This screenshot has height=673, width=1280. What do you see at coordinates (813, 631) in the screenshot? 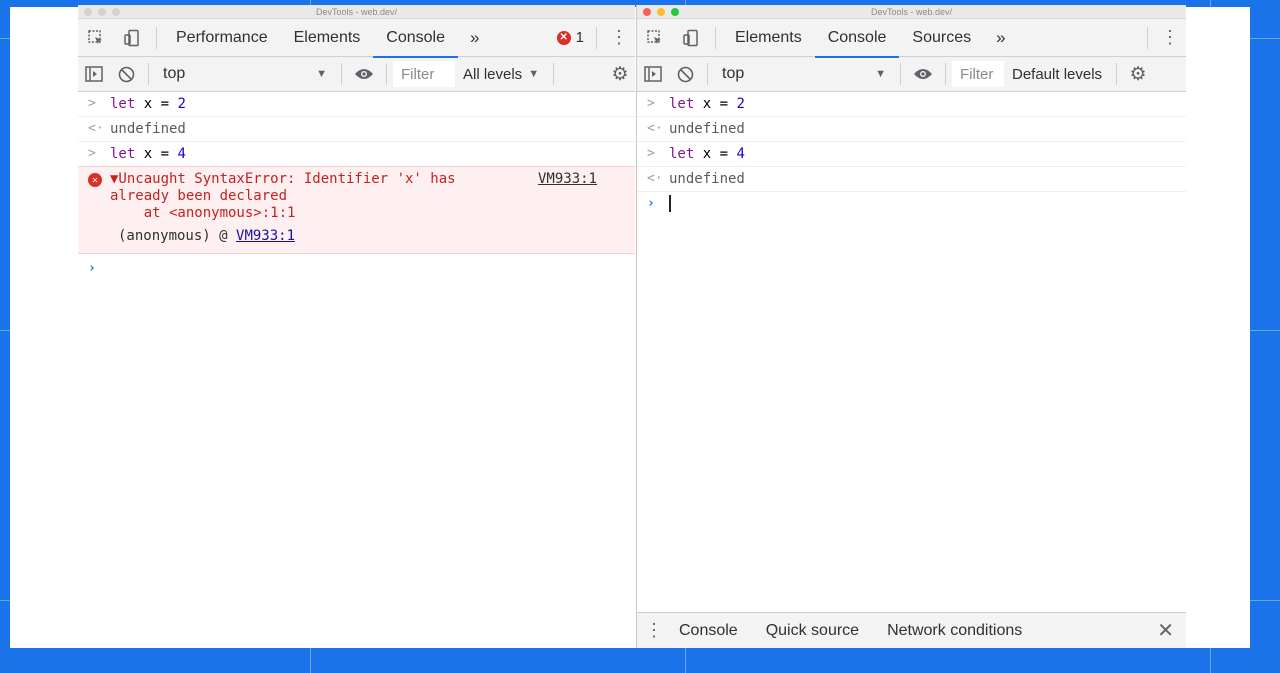
I see `drawer-tab-quick-source: Quick source` at bounding box center [813, 631].